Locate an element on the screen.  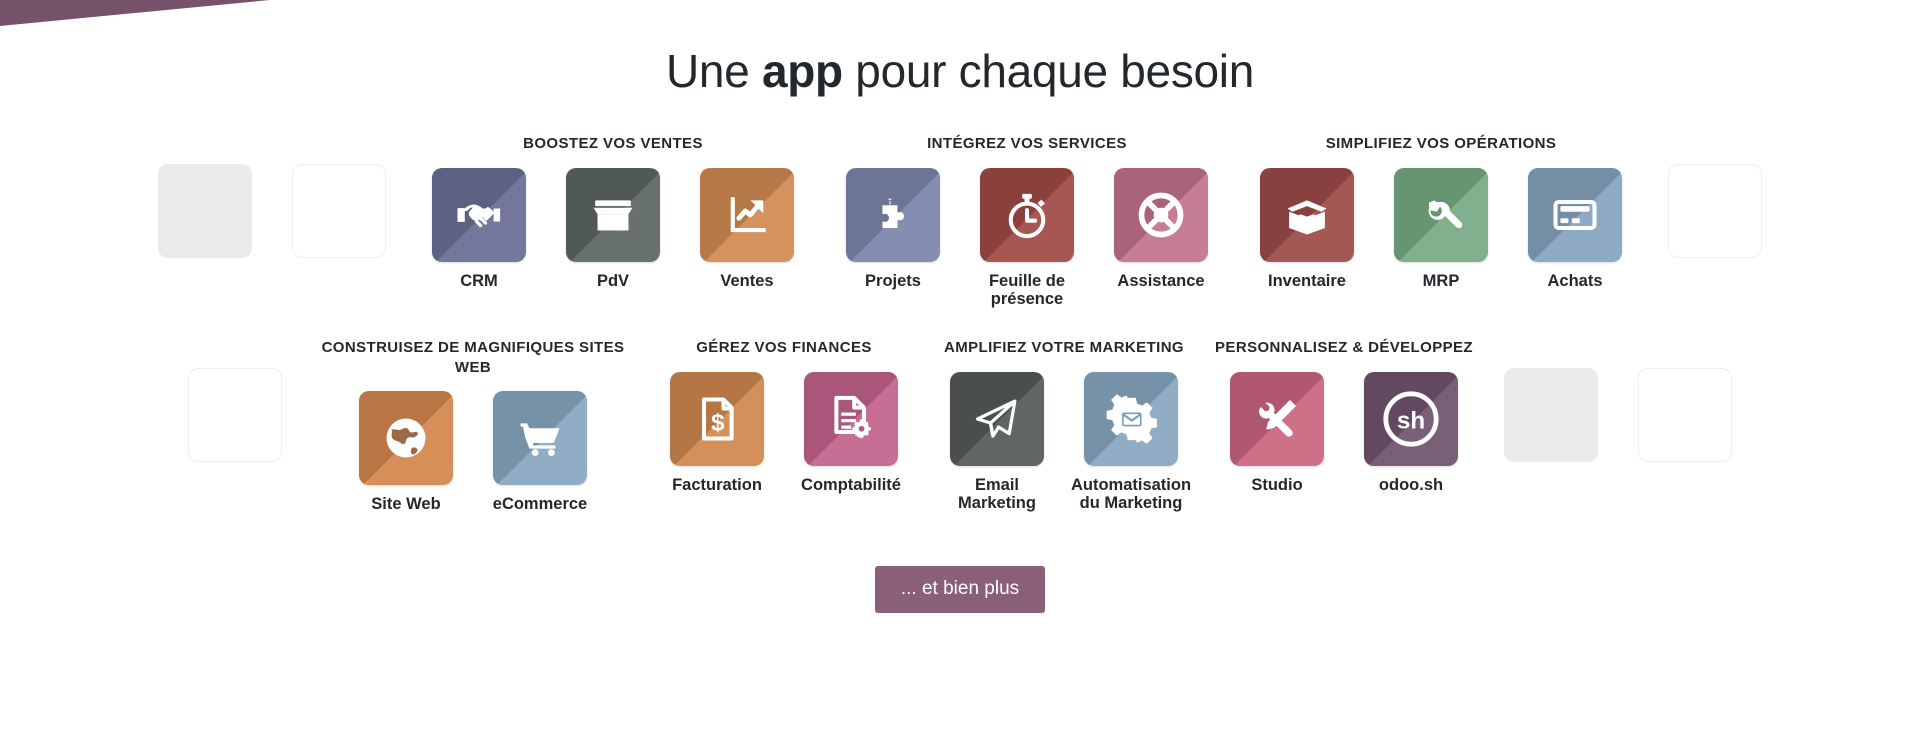
sh-circle-icon: sh is located at coordinates (1411, 419).